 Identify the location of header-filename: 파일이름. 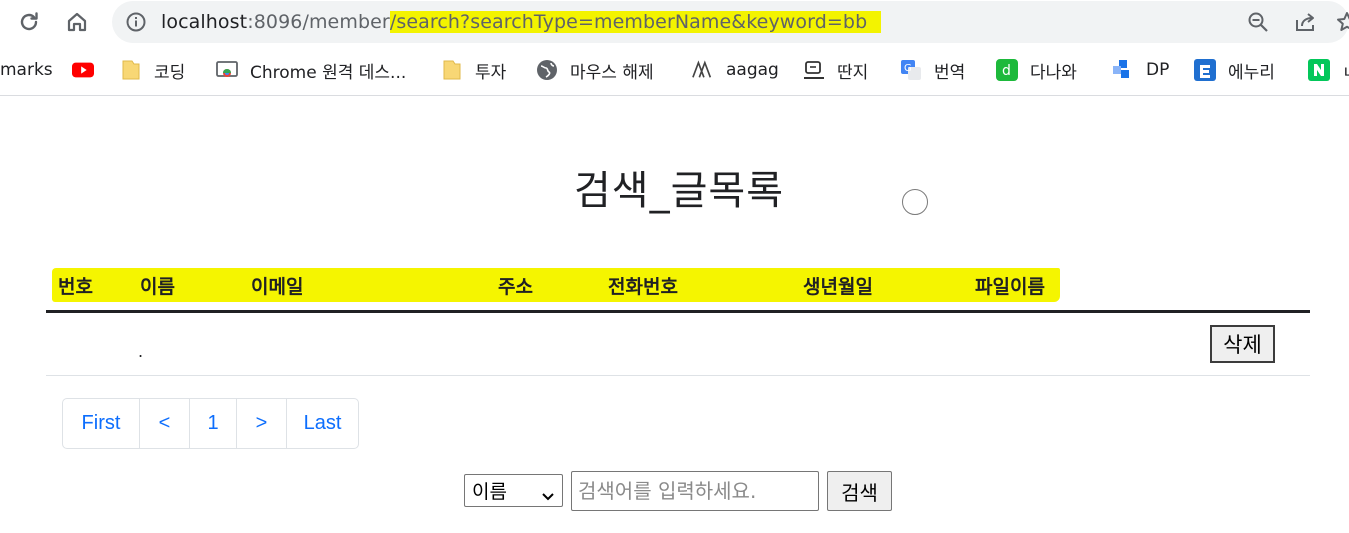
(1010, 287).